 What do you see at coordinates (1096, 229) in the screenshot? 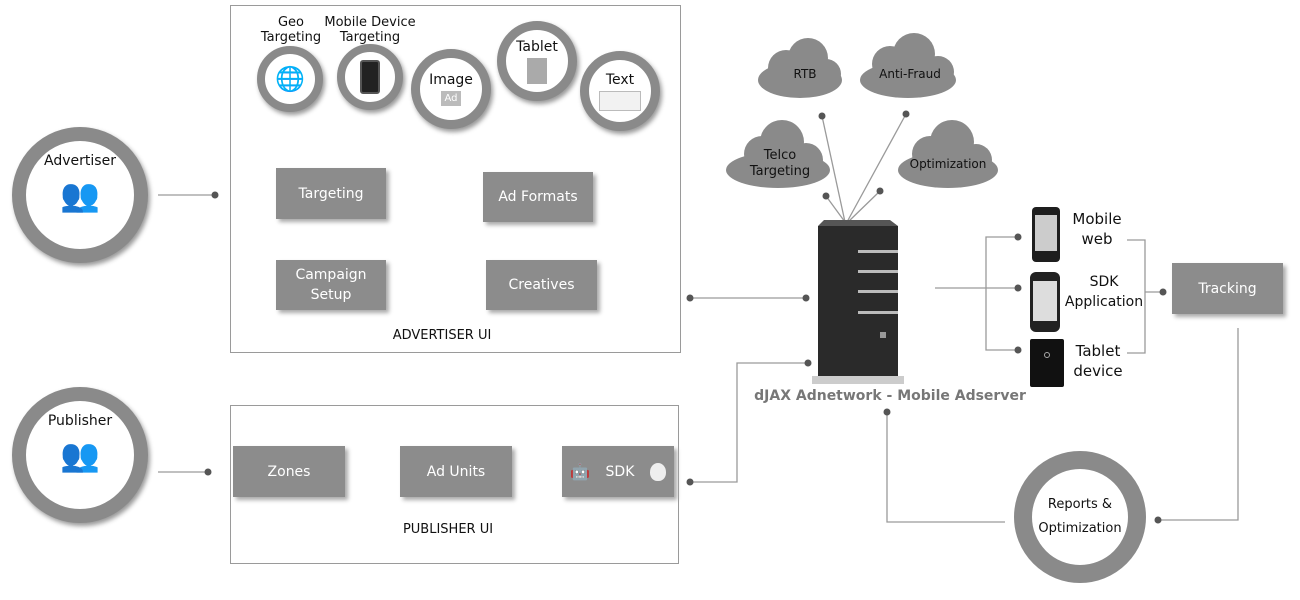
I see `mobile-web-label: Mobile web` at bounding box center [1096, 229].